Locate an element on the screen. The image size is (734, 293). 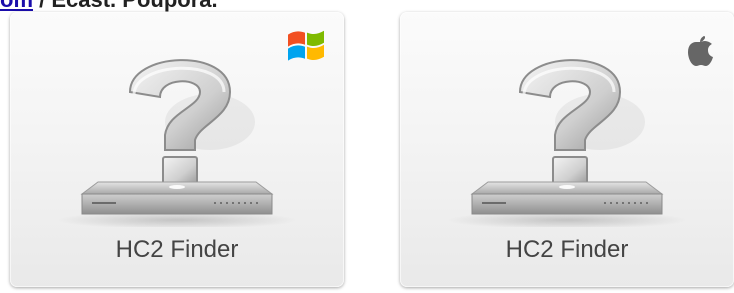
header-link: om is located at coordinates (16, 6).